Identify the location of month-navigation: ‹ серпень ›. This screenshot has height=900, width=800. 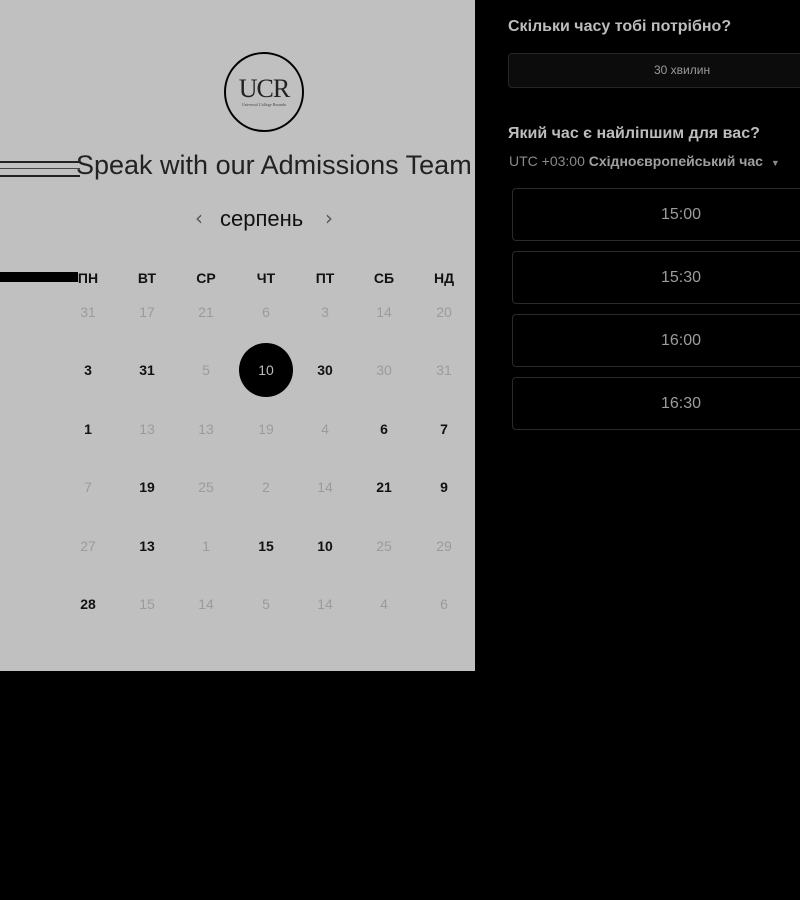
(237, 219).